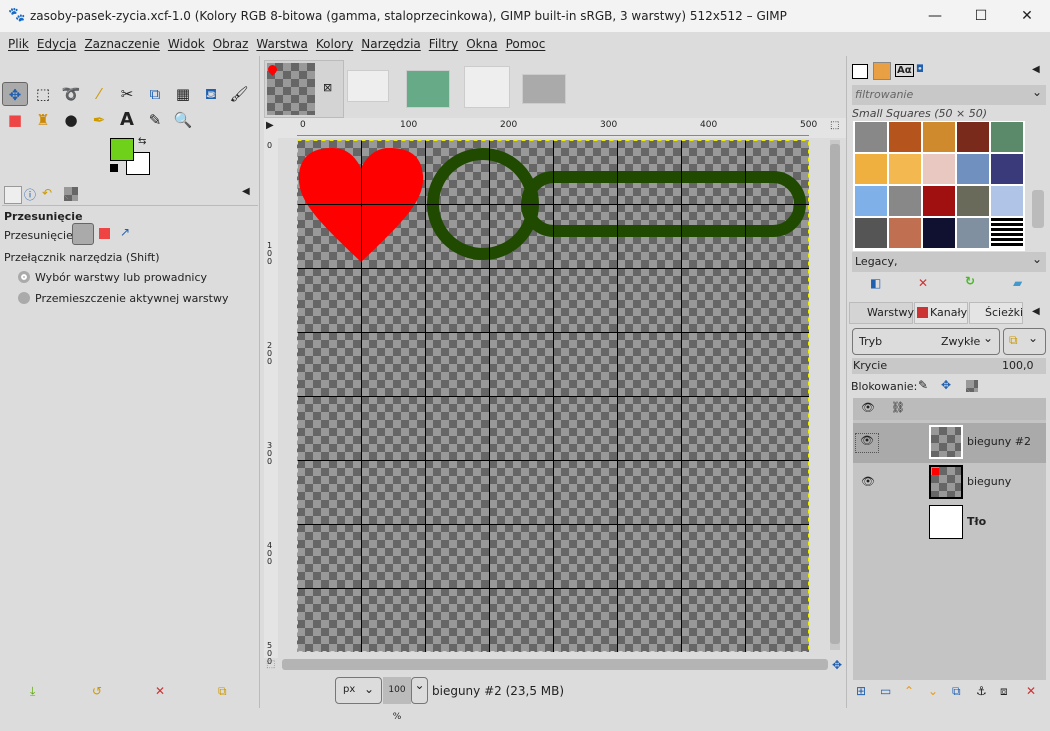 This screenshot has width=1050, height=731. What do you see at coordinates (949, 443) in the screenshot?
I see `layer-row-bieguny-2: 👁 bieguny #2` at bounding box center [949, 443].